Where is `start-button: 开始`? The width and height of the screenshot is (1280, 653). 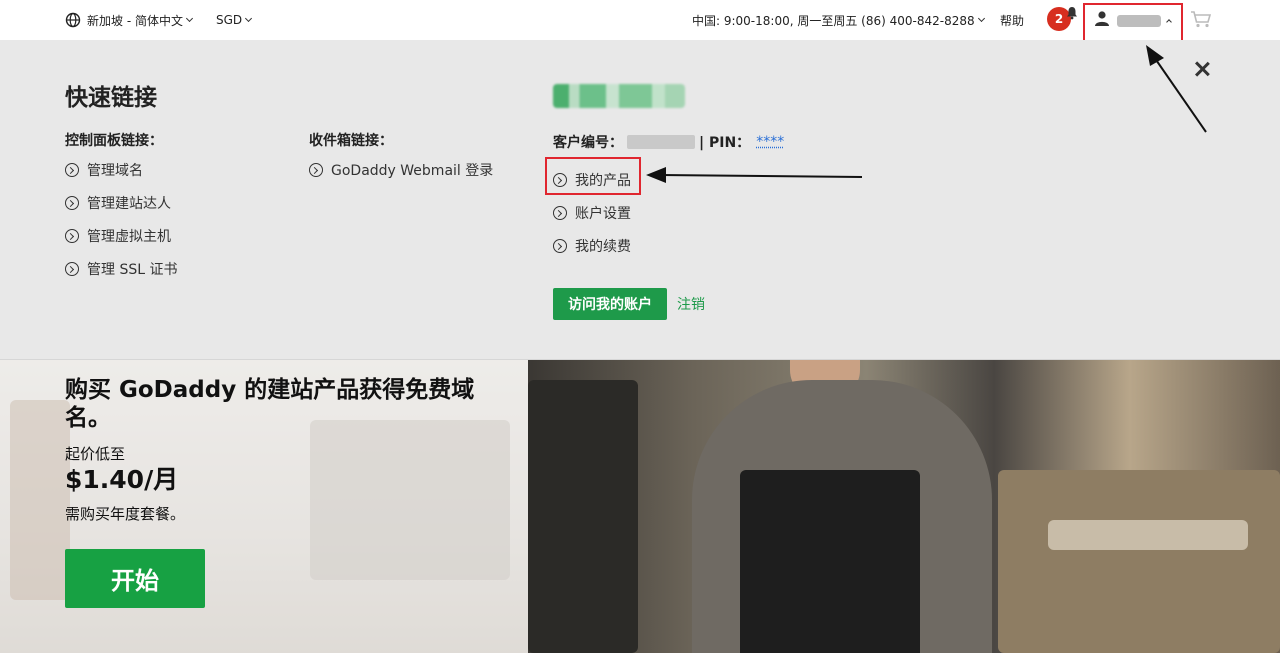 start-button: 开始 is located at coordinates (135, 578).